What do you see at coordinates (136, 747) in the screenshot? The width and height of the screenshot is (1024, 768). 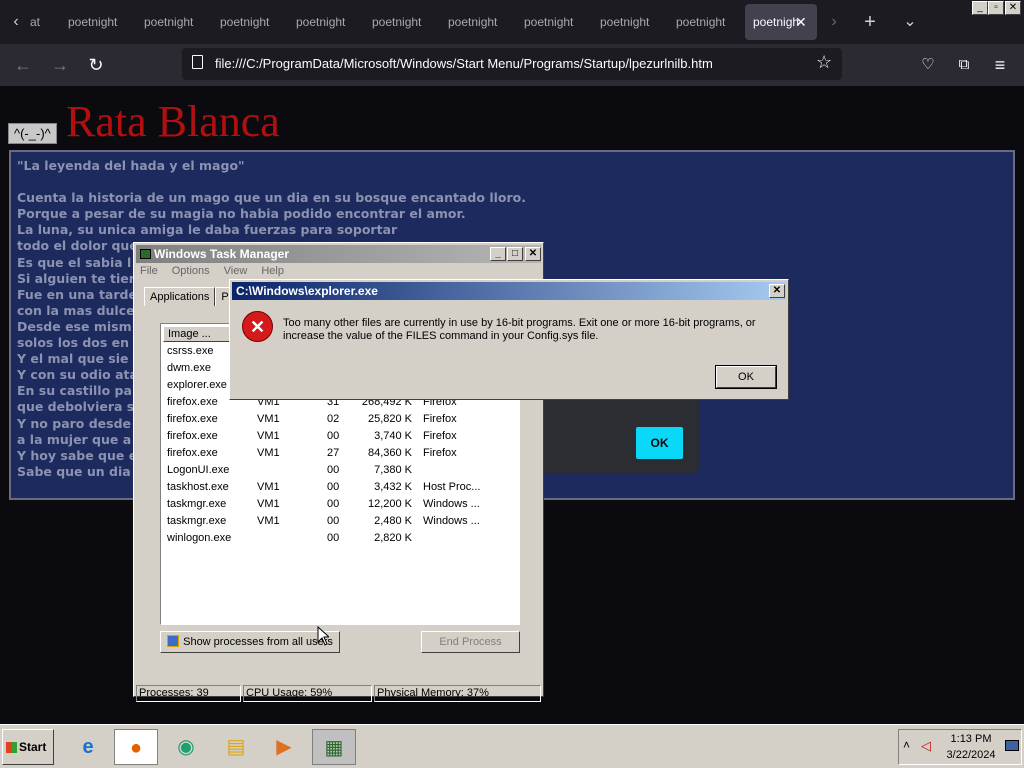 I see `firefox-icon: ●` at bounding box center [136, 747].